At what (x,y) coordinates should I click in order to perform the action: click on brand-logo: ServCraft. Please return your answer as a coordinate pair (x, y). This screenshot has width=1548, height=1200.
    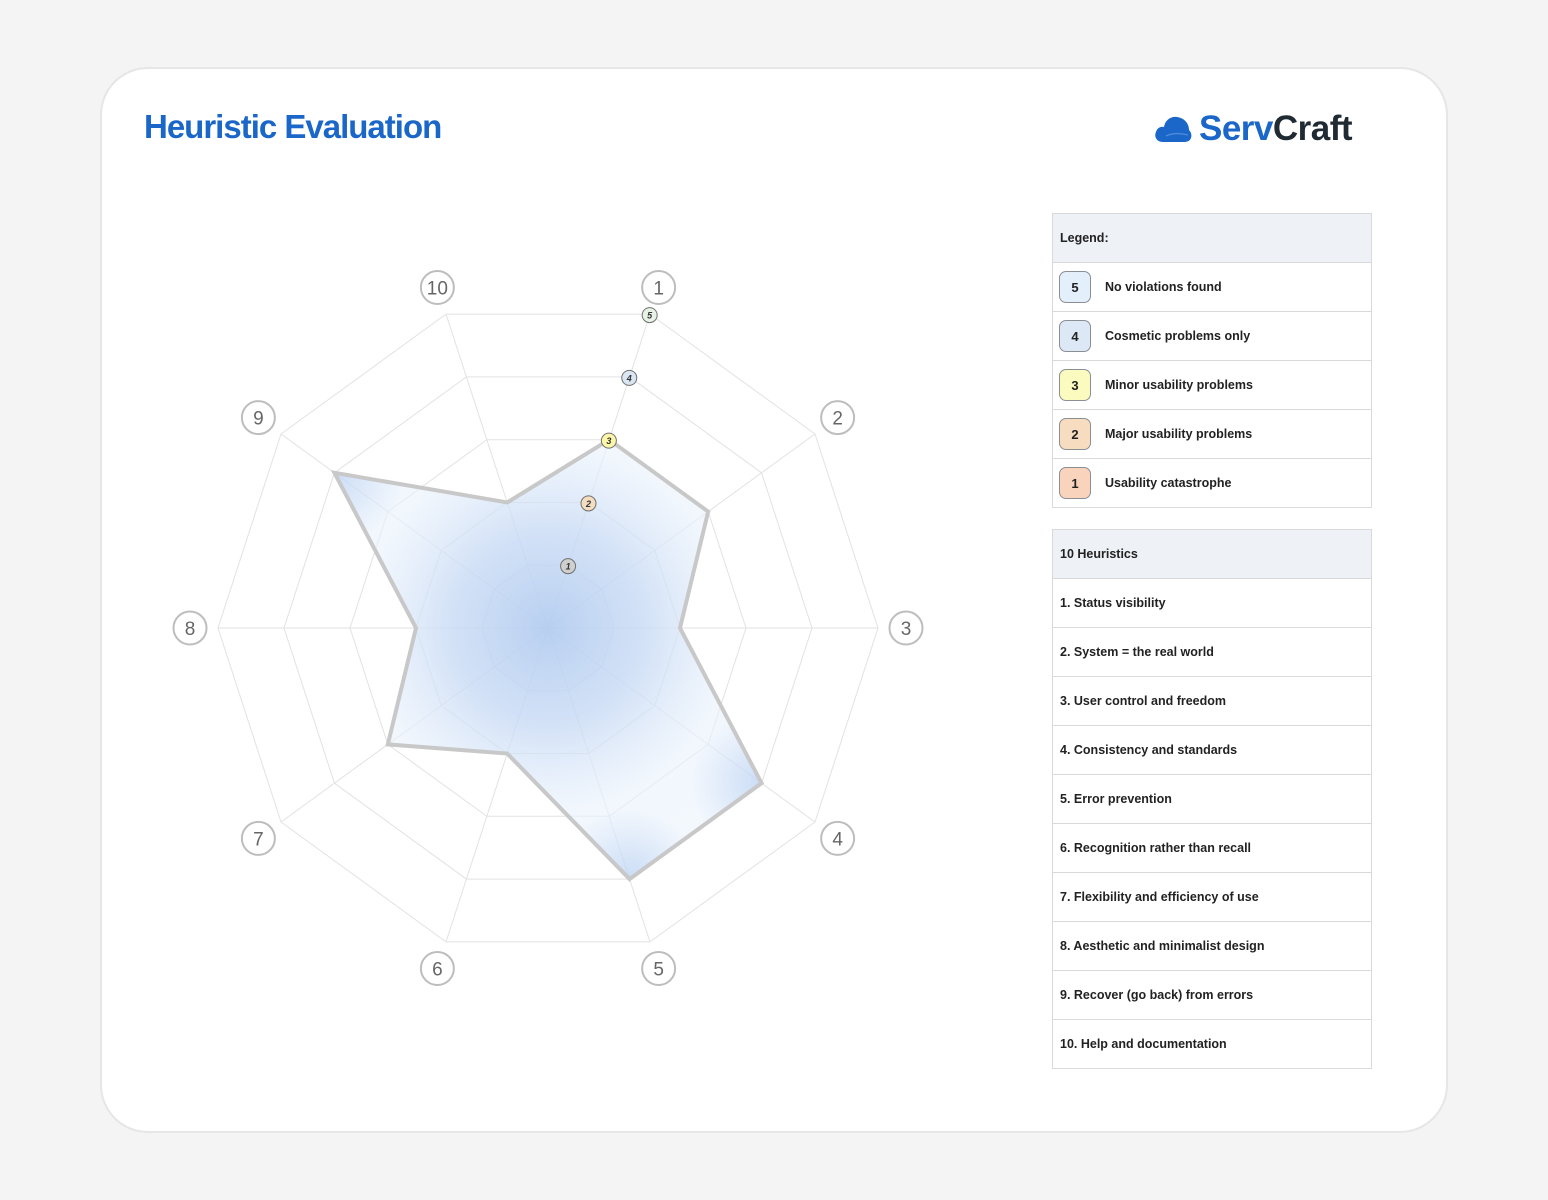
    Looking at the image, I should click on (1253, 129).